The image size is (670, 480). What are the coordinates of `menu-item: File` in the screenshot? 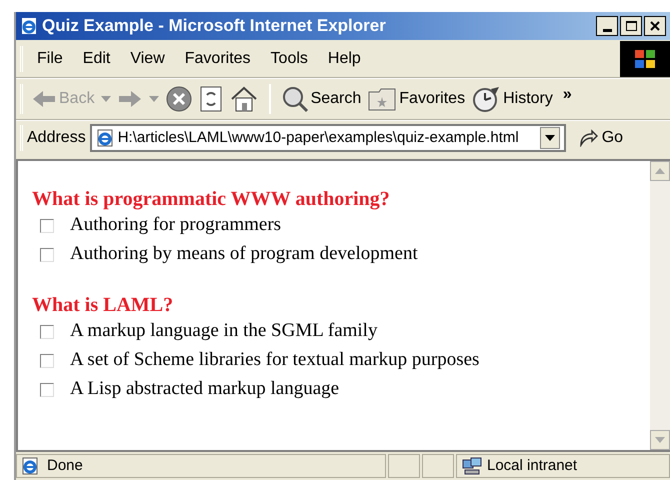 It's located at (50, 58).